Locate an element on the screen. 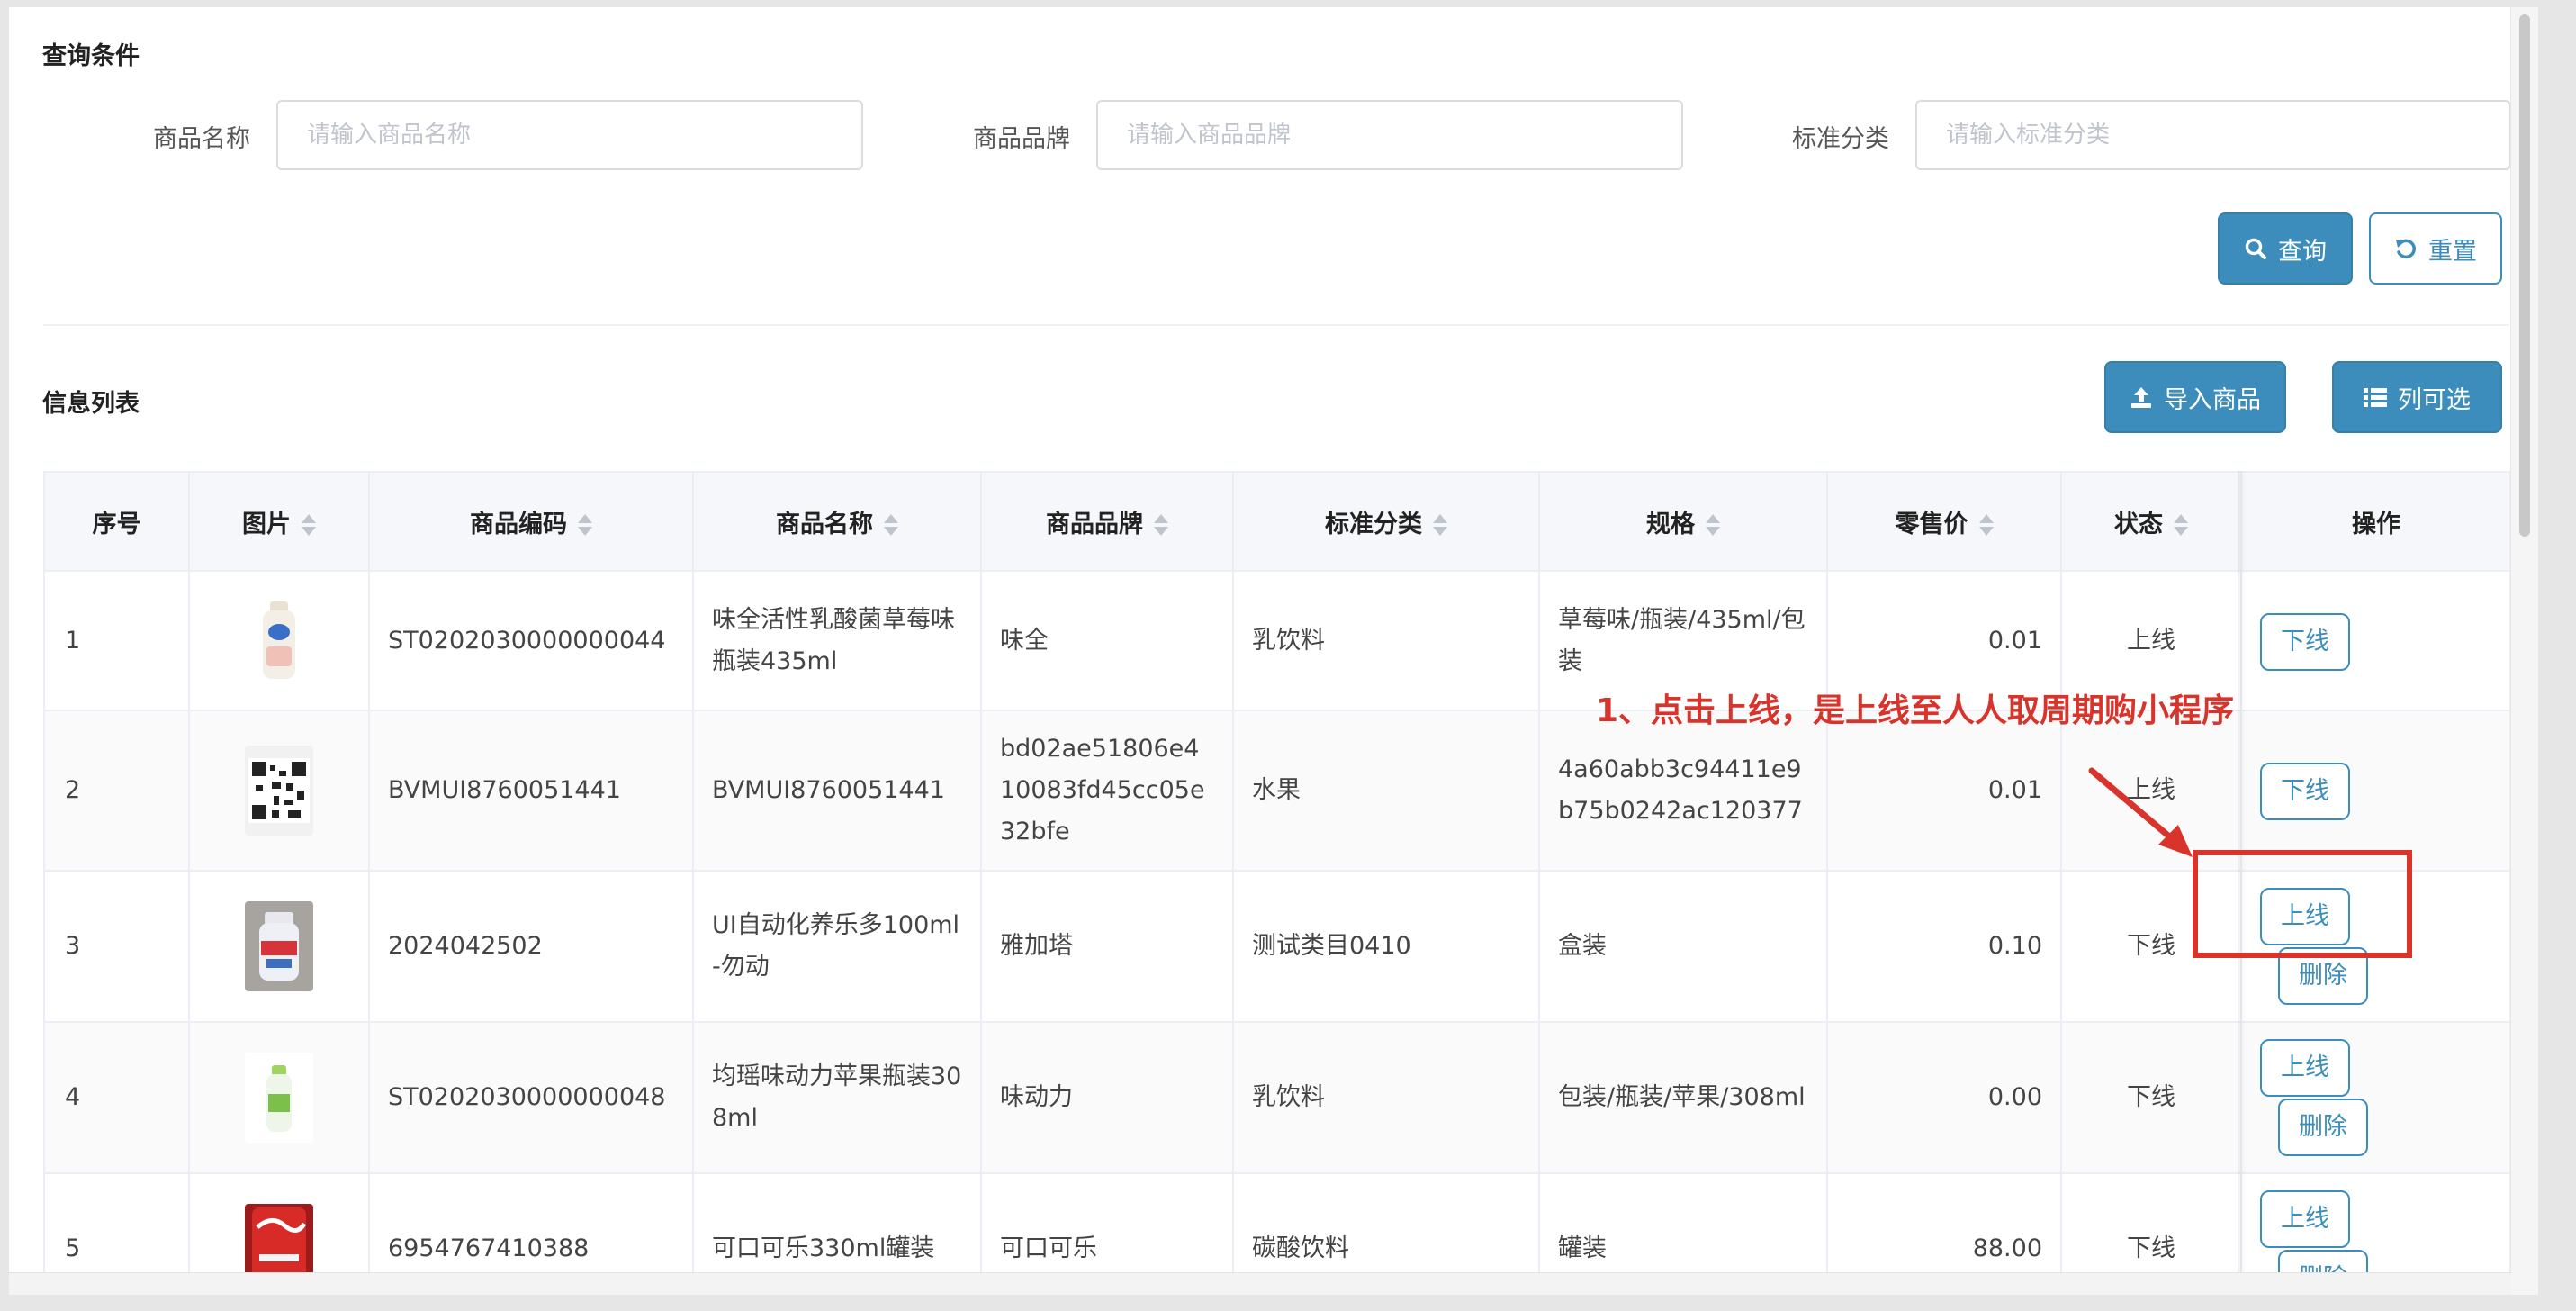 Image resolution: width=2576 pixels, height=1311 pixels. table-header-row: 序号 图片 商品编码 商品名称 商品品牌 标准分类 规格 零售价 状态 操作 is located at coordinates (1277, 522).